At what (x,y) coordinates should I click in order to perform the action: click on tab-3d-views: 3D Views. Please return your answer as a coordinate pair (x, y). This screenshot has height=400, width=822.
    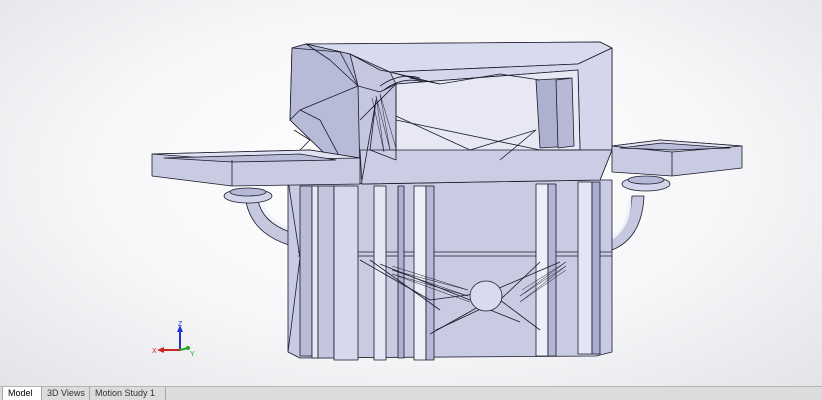
    Looking at the image, I should click on (66, 393).